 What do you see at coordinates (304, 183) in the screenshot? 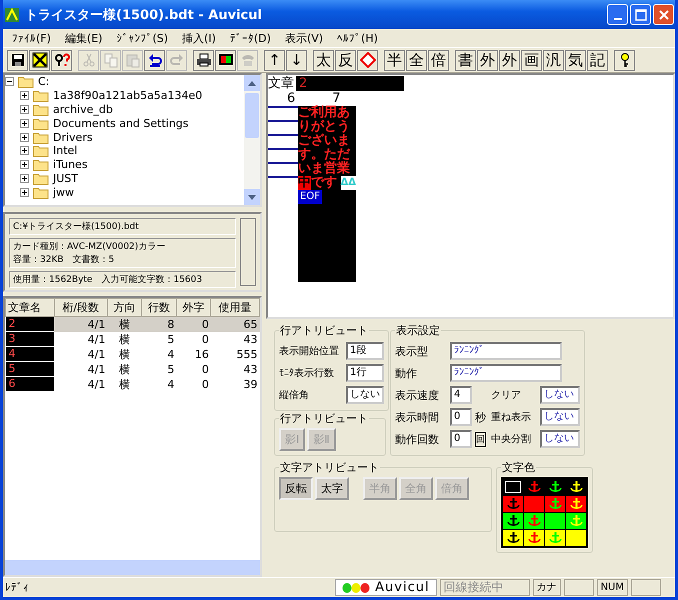
I see `text-cursor: 中` at bounding box center [304, 183].